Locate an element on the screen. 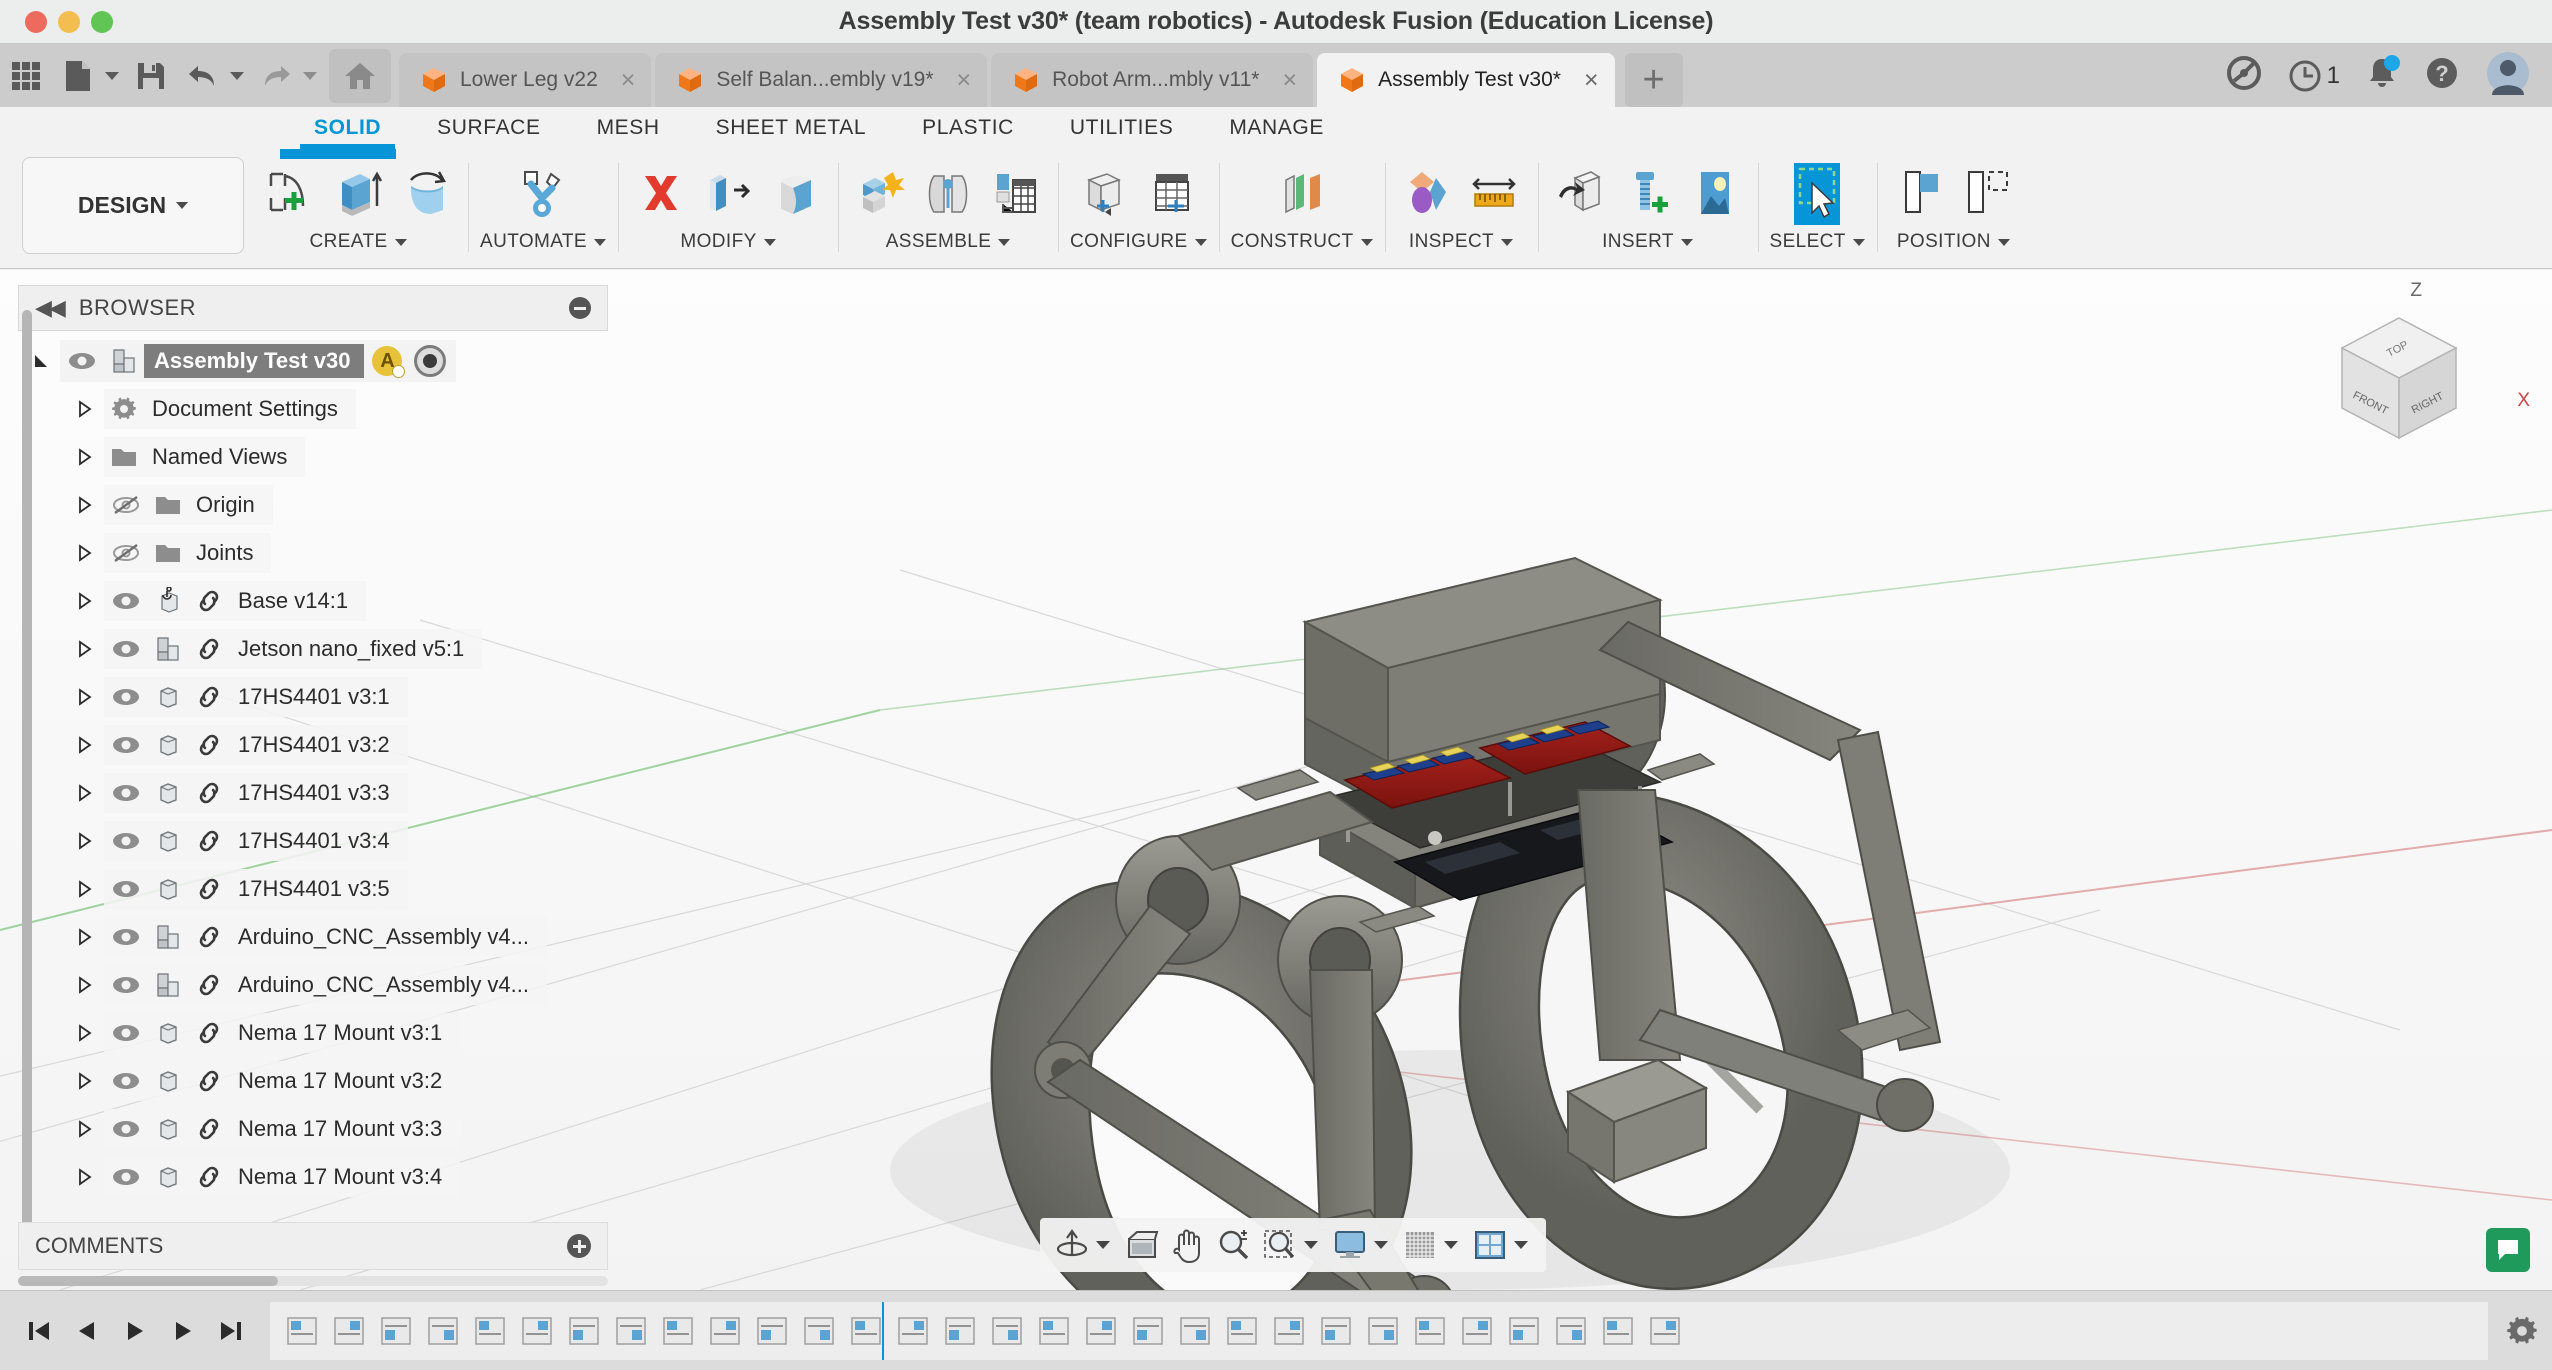 This screenshot has width=2552, height=1370. move-icon is located at coordinates (1987, 194).